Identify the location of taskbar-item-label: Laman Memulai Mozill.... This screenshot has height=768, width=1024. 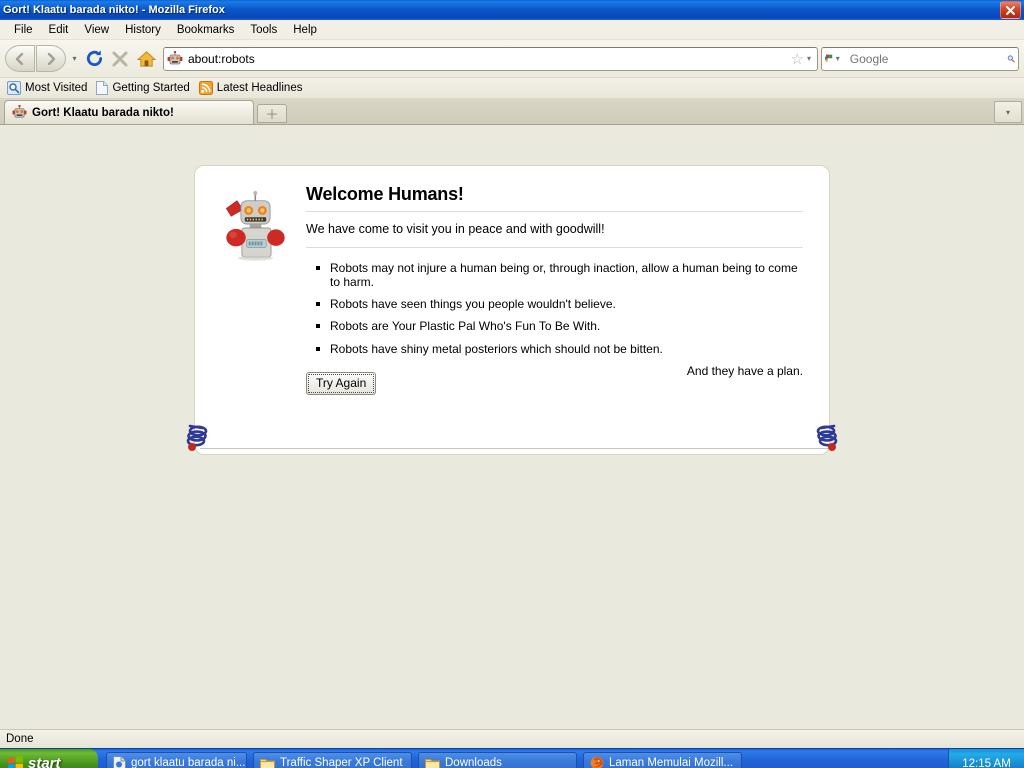
(671, 762).